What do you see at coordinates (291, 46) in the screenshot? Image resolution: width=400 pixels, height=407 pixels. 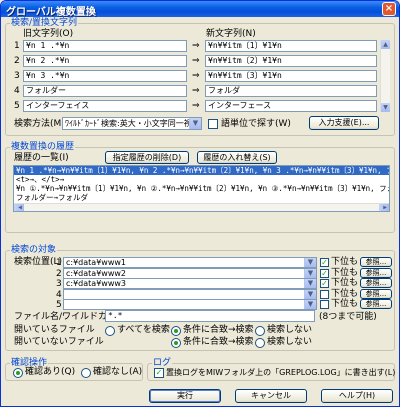 I see `new-string-input: ¥n¥¥itm〔1〕¥1¥n` at bounding box center [291, 46].